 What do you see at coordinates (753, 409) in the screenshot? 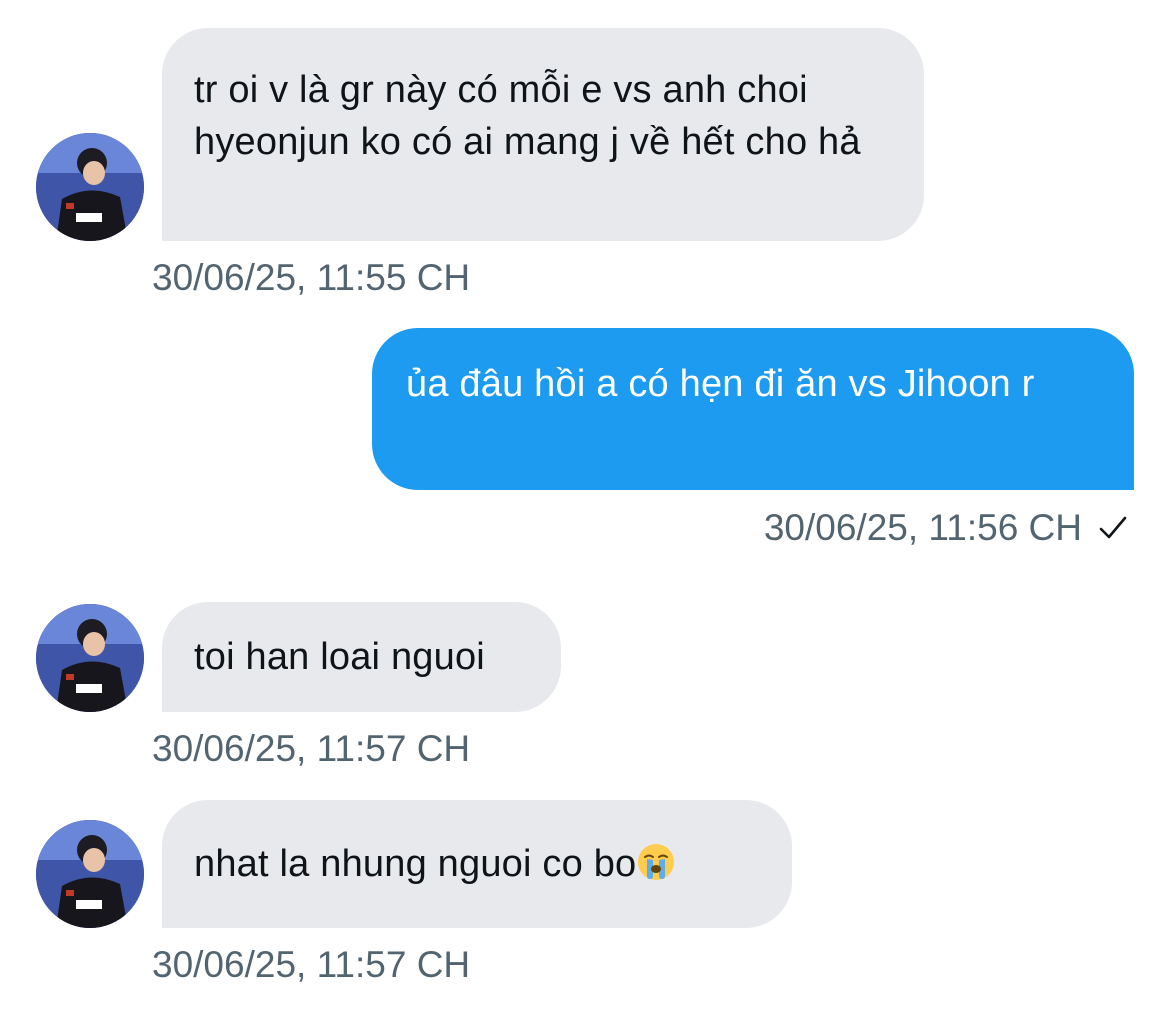
I see `message-bubble-outgoing: ủa đâu hồi a có hẹn đi ăn vs Jihoon r` at bounding box center [753, 409].